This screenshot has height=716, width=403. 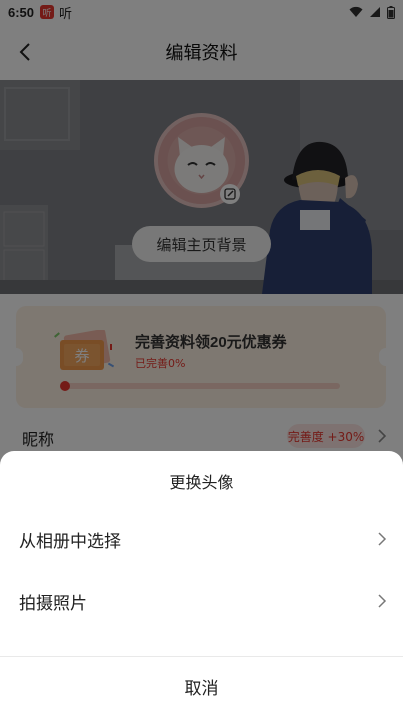 What do you see at coordinates (201, 601) in the screenshot?
I see `take-photo-option: 拍摄照片` at bounding box center [201, 601].